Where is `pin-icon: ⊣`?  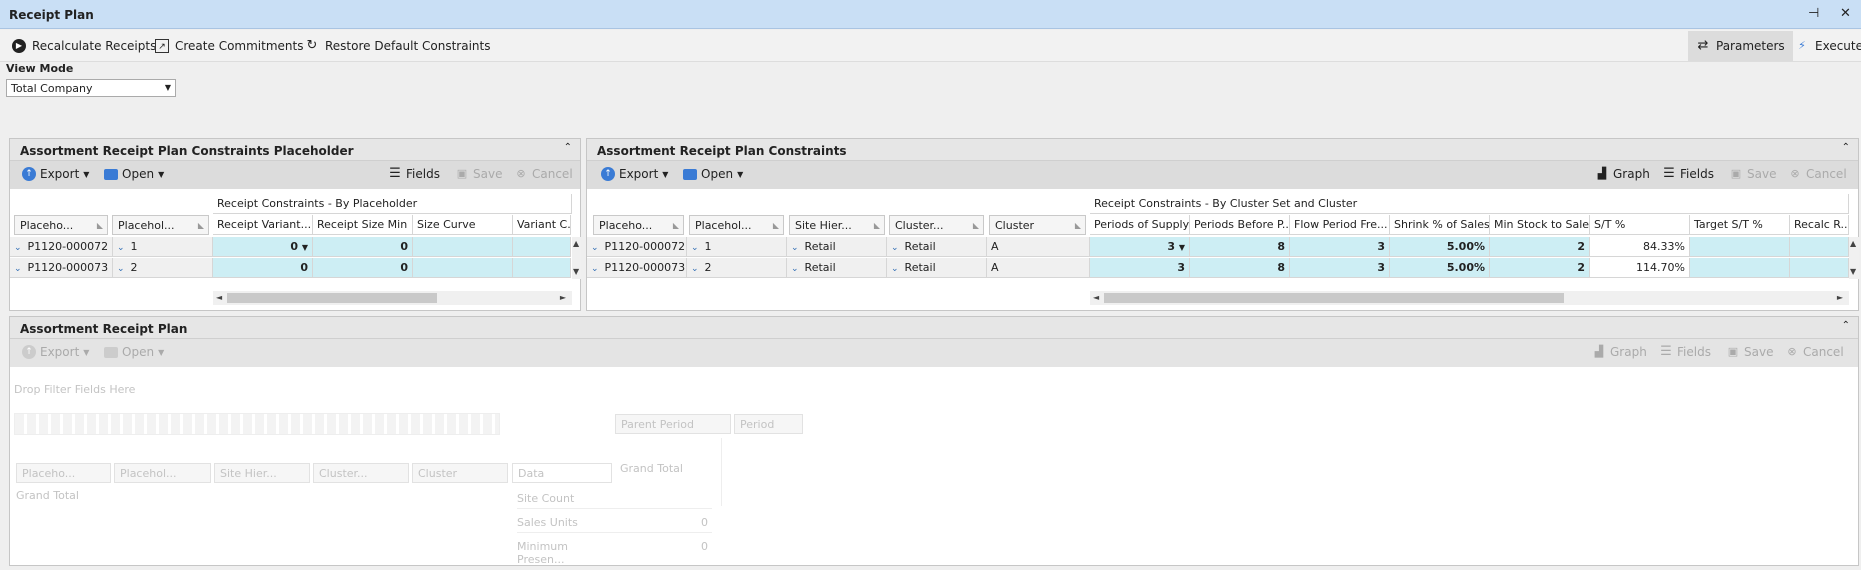
pin-icon: ⊣ is located at coordinates (1813, 13).